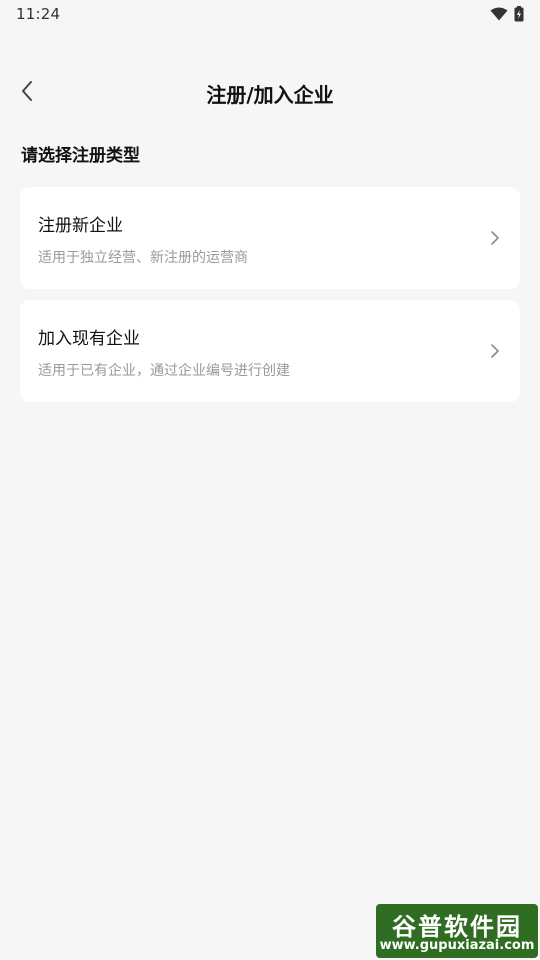 The image size is (540, 960). I want to click on battery-charging-icon, so click(519, 14).